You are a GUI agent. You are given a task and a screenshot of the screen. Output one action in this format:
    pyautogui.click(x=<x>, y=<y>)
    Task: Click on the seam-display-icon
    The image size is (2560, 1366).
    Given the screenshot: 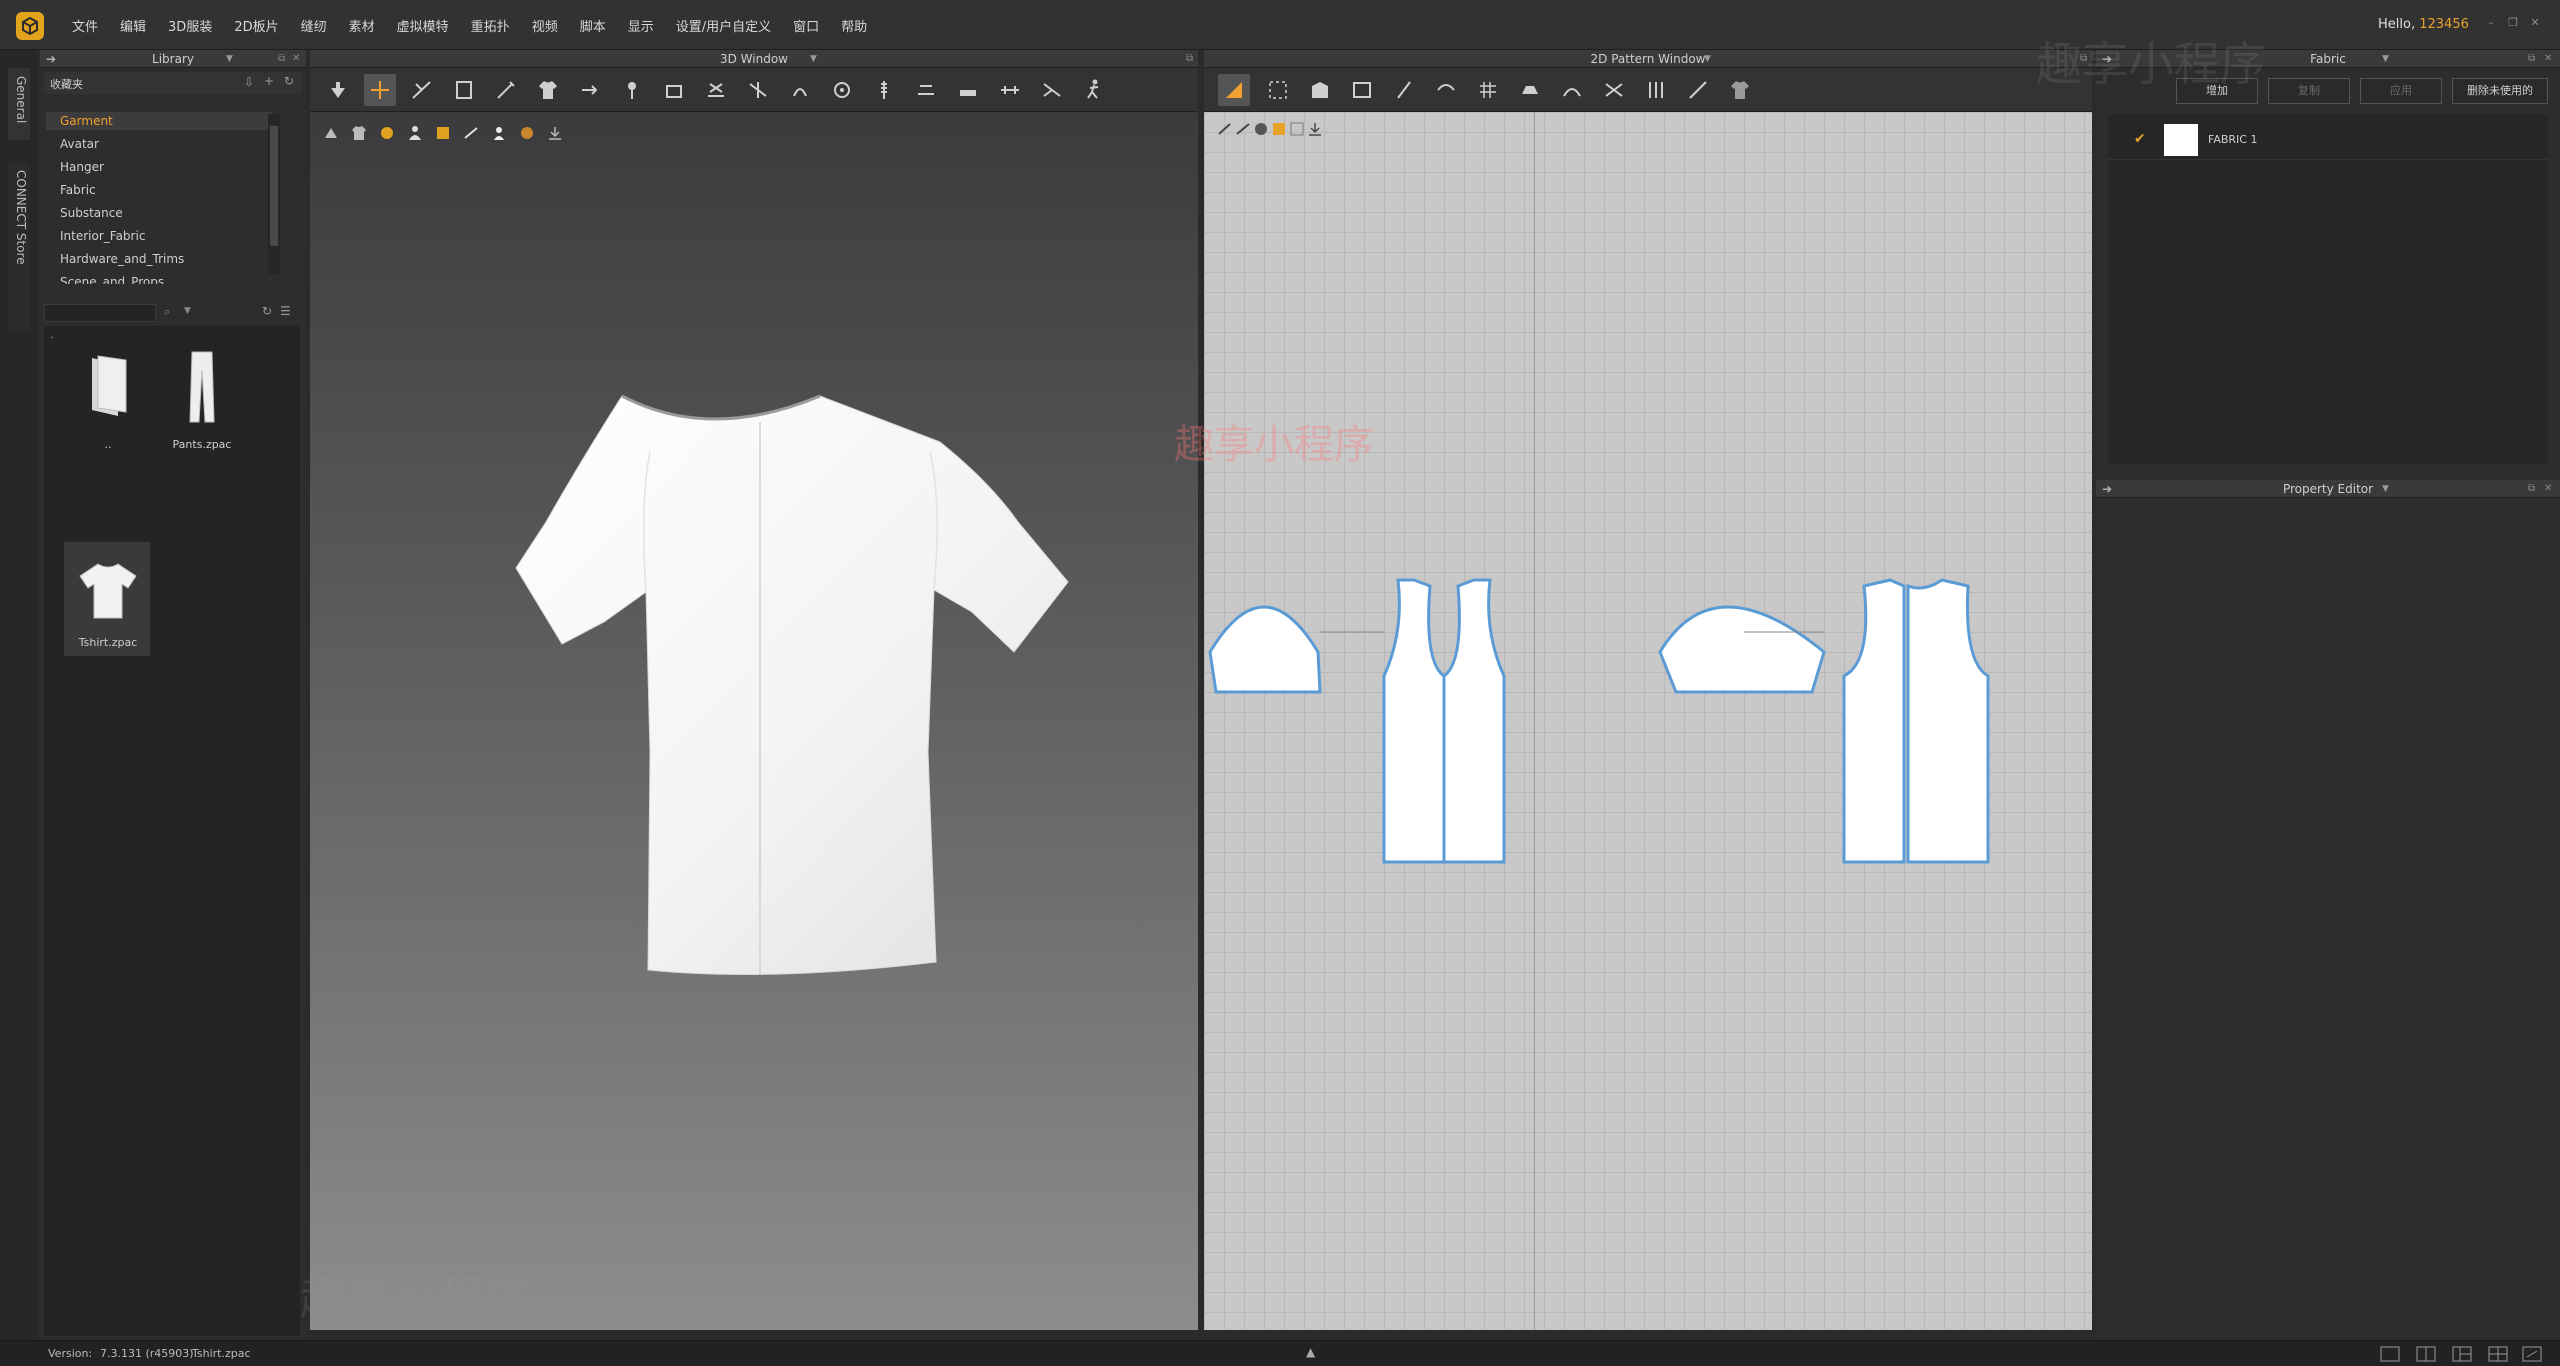 What is the action you would take?
    pyautogui.click(x=471, y=133)
    